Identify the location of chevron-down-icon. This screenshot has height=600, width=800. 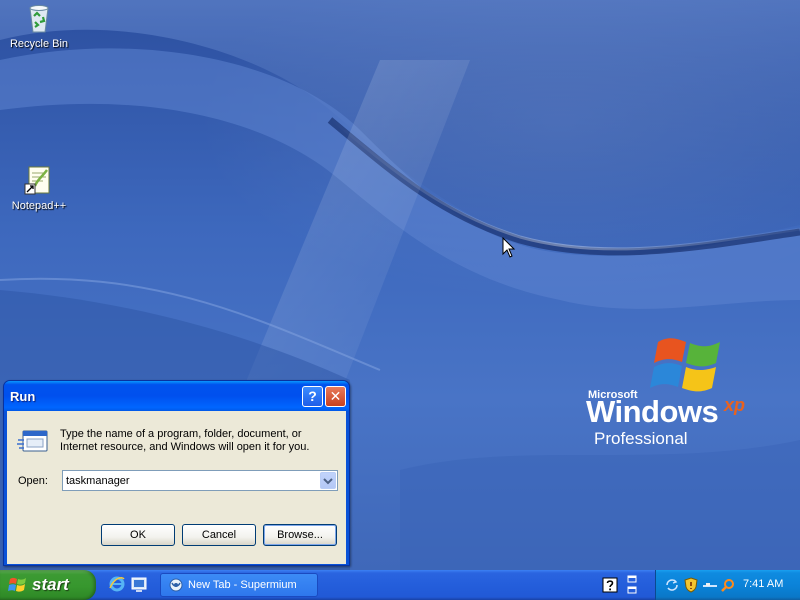
(328, 481).